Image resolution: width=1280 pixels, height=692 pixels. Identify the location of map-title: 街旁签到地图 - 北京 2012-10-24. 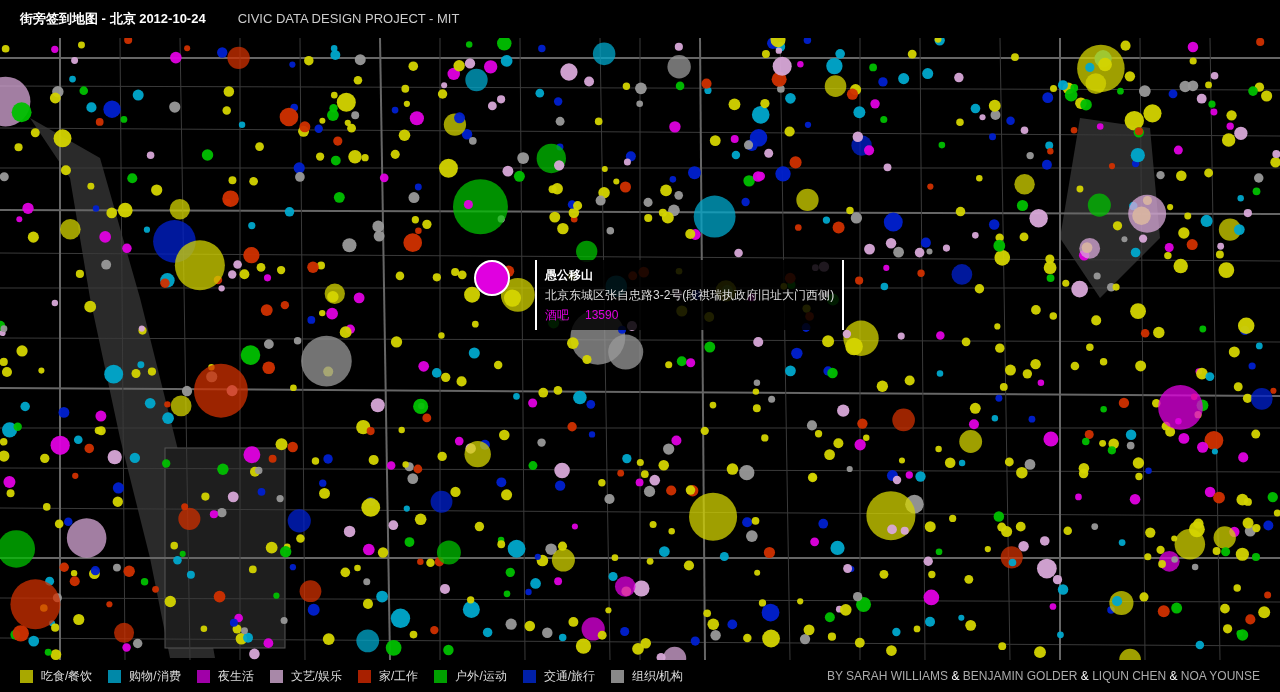
(113, 19).